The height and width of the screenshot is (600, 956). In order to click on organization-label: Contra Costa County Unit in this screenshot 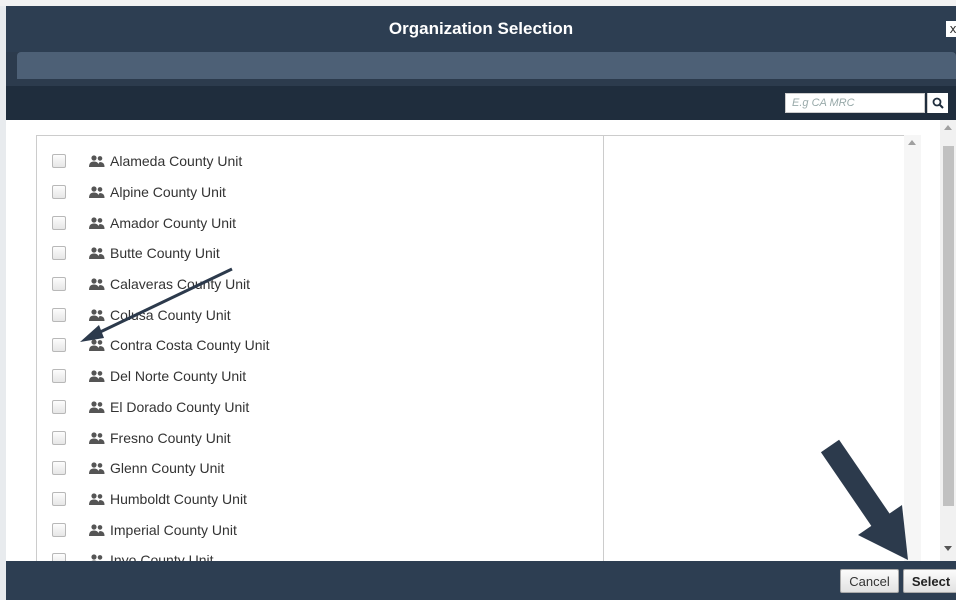, I will do `click(190, 345)`.